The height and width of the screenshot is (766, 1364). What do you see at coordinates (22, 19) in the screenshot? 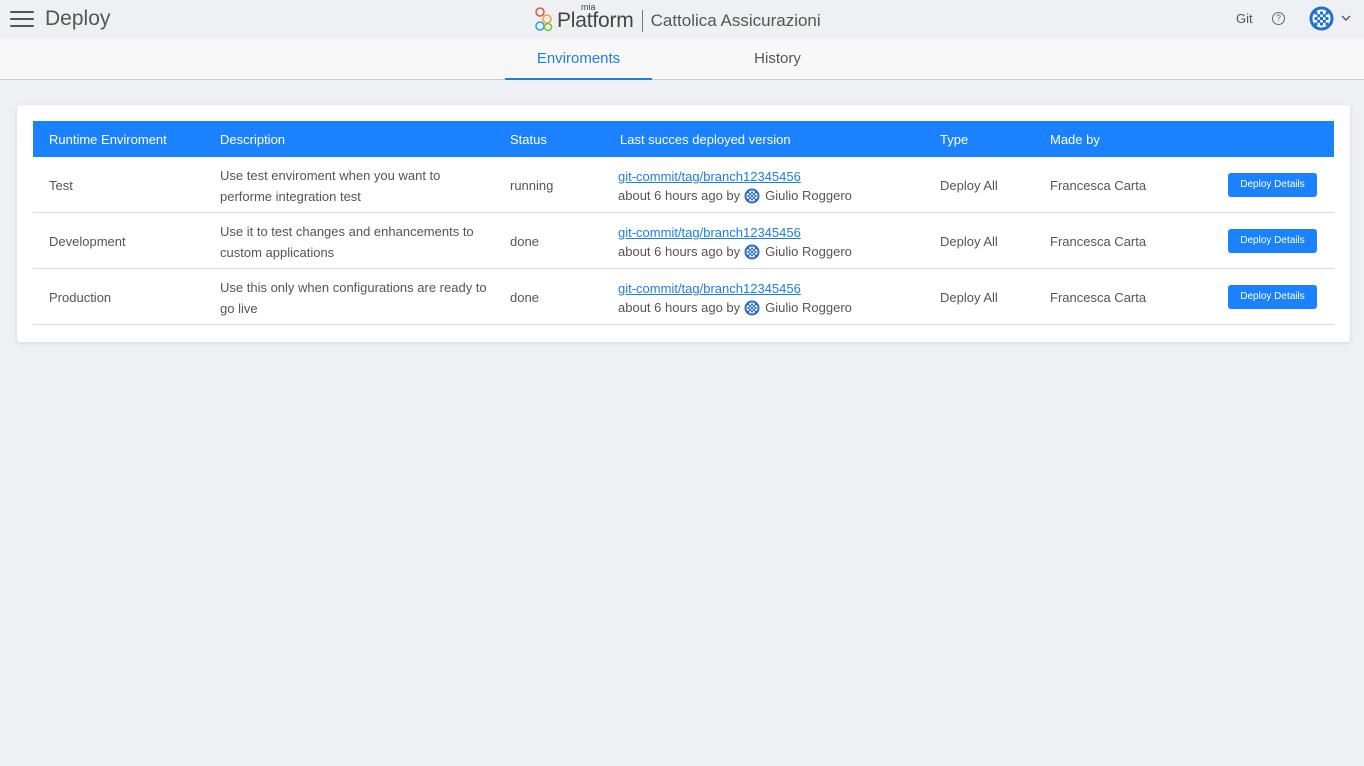
I see `menu-icon` at bounding box center [22, 19].